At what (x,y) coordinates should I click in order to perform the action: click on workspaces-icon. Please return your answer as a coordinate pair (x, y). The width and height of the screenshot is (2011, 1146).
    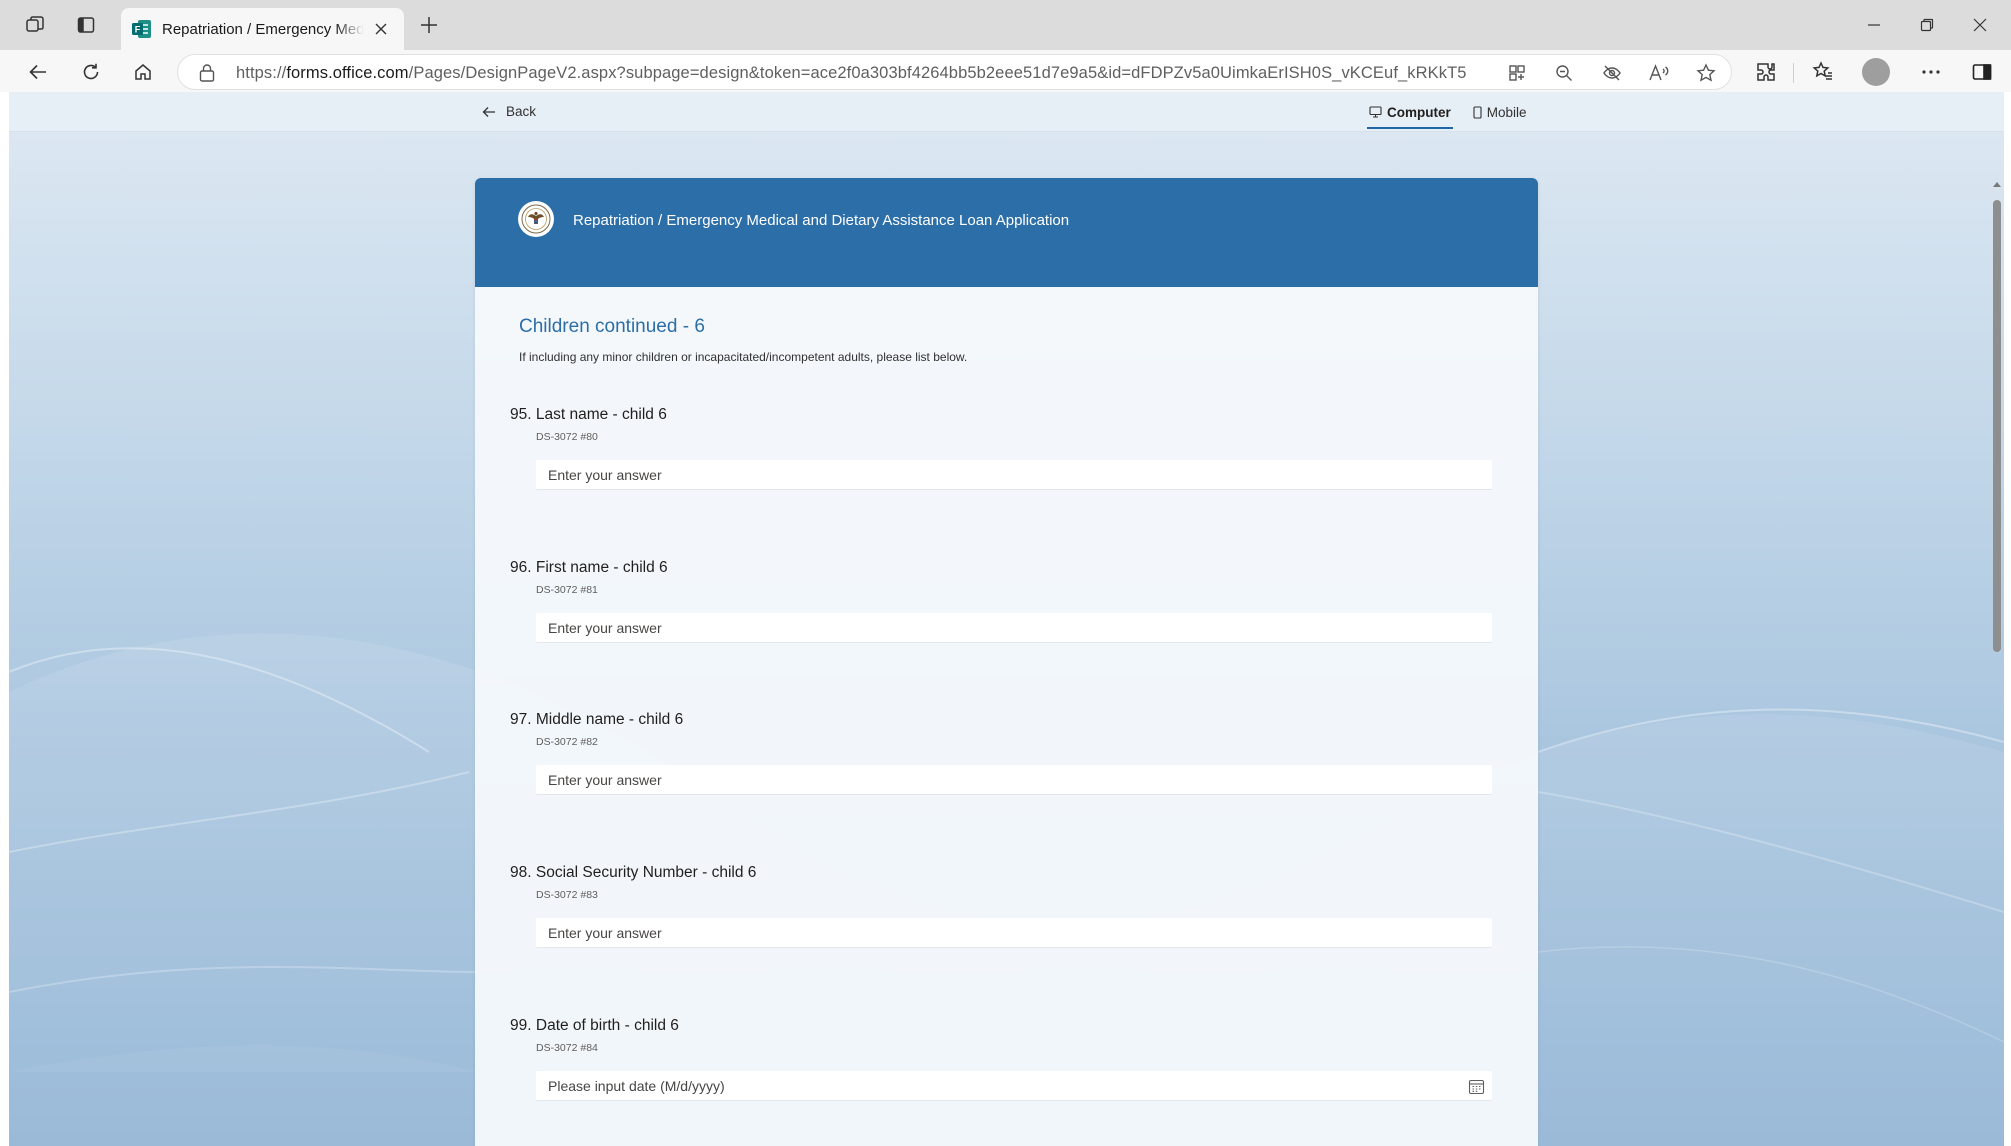
    Looking at the image, I should click on (35, 25).